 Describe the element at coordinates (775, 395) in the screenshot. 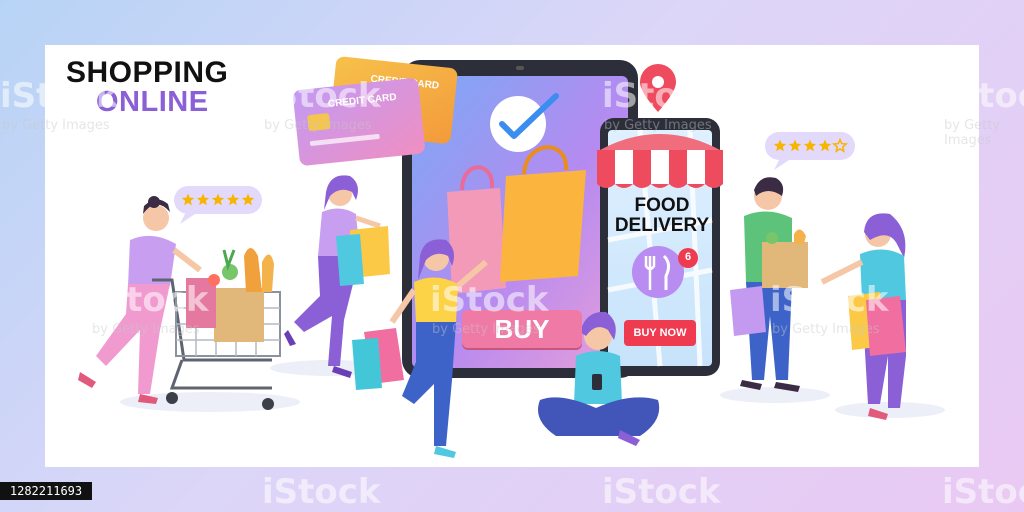

I see `floor-shadow` at that location.